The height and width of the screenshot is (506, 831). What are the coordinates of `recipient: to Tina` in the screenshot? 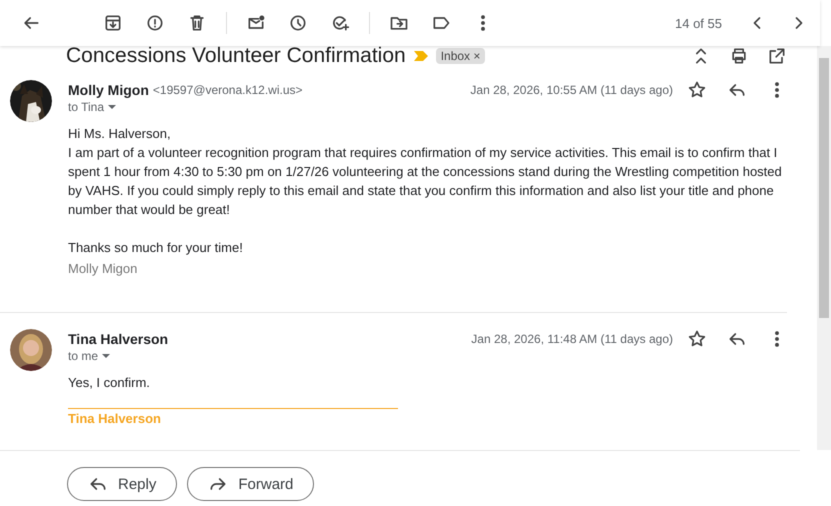 It's located at (86, 107).